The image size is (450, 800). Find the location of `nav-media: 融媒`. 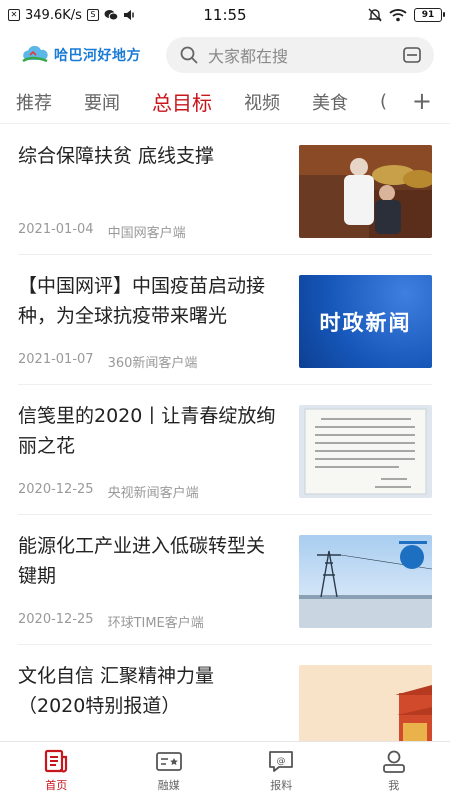

nav-media: 融媒 is located at coordinates (169, 771).